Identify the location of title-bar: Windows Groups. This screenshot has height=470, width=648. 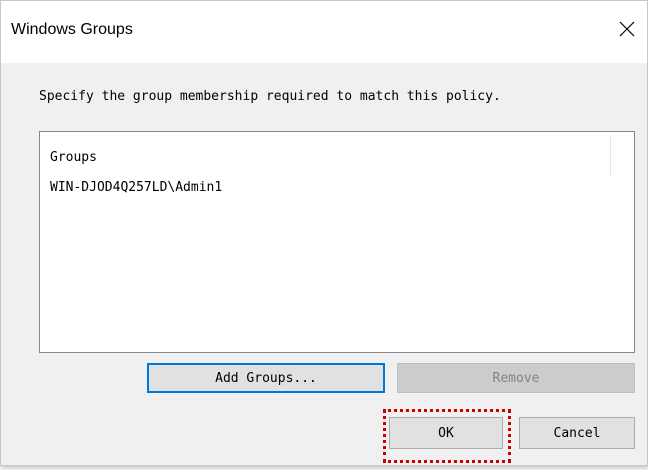
(324, 32).